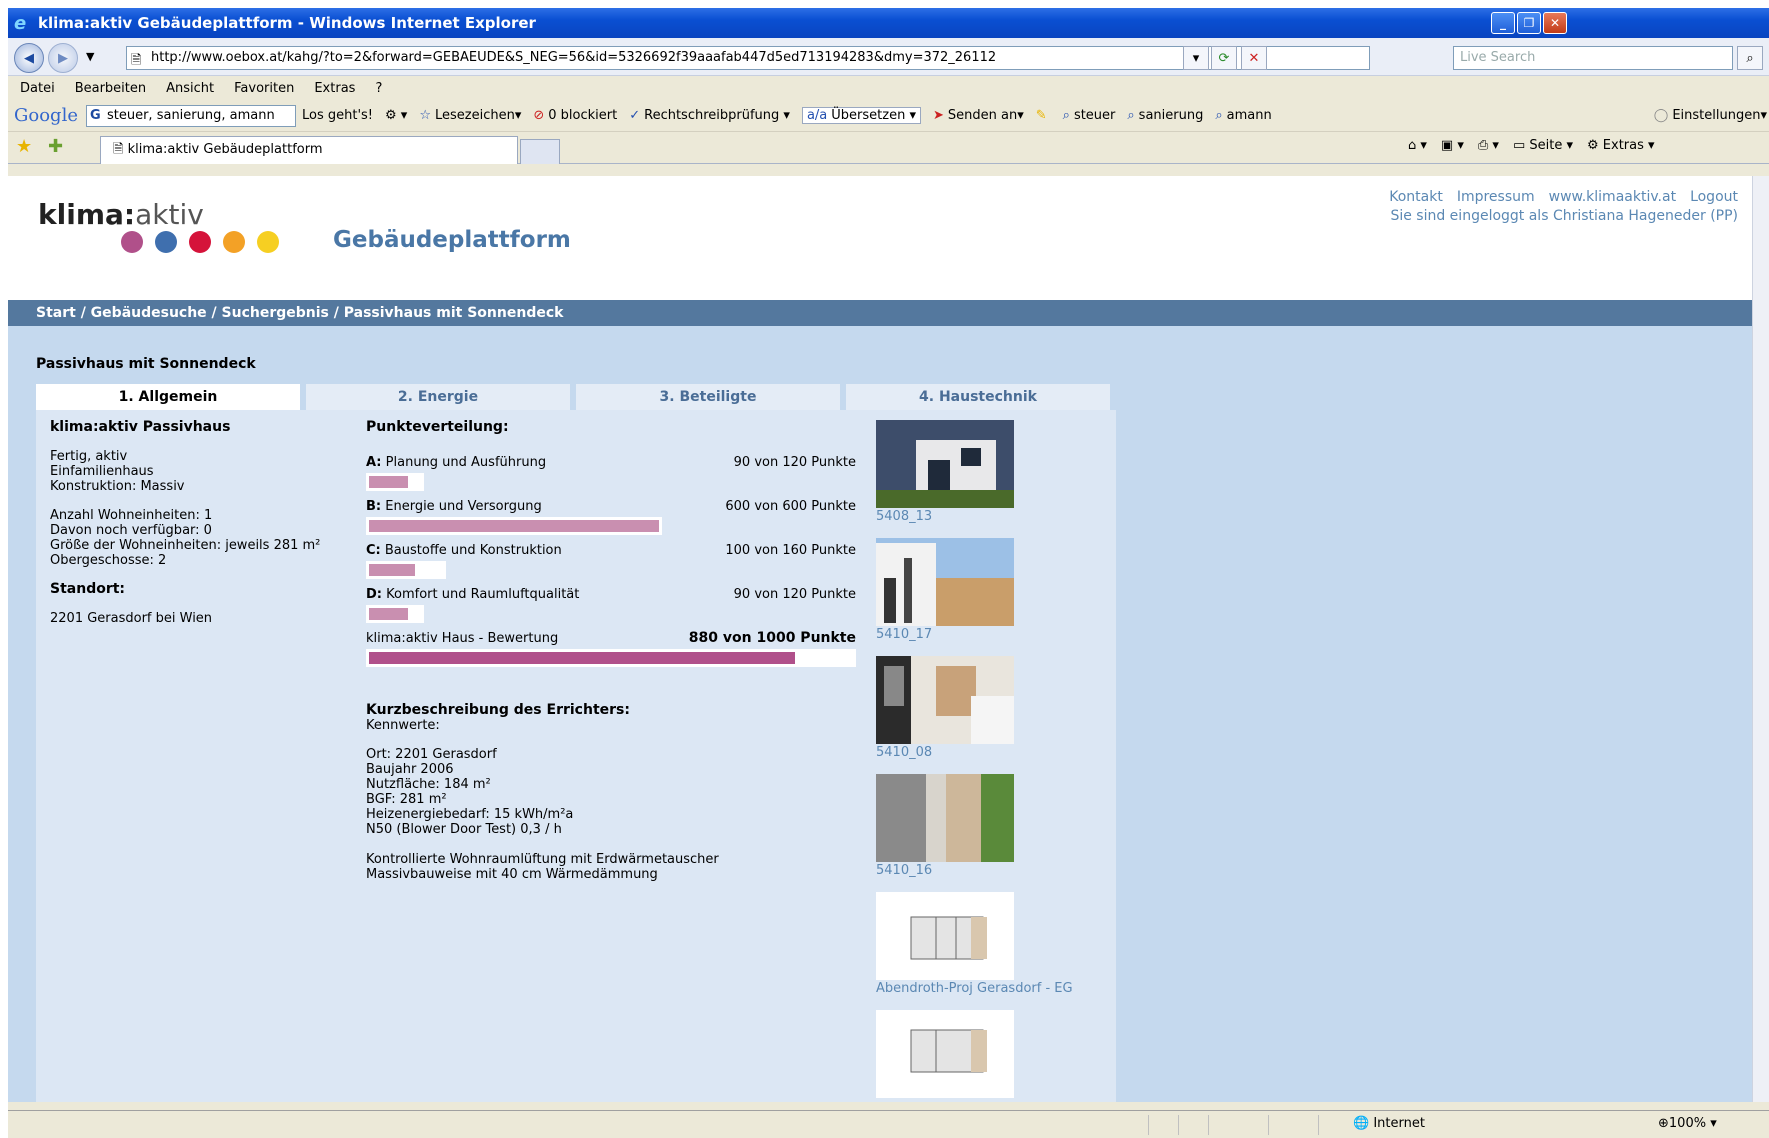 Image resolution: width=1769 pixels, height=1138 pixels. I want to click on print-icon: ⎙ ▾, so click(1488, 145).